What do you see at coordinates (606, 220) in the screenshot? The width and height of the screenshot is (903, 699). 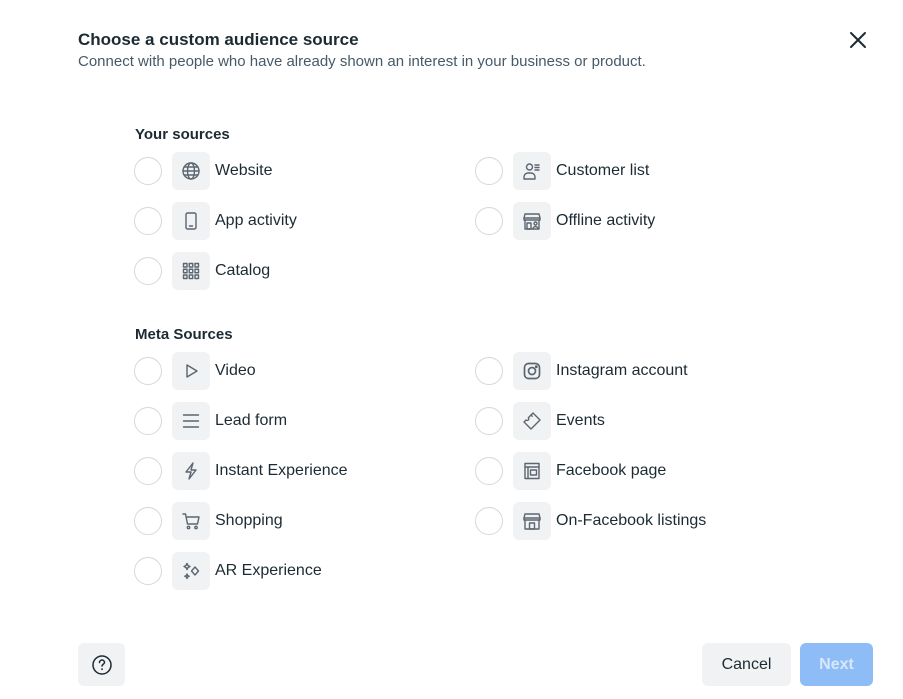 I see `option-label: Offline activity` at bounding box center [606, 220].